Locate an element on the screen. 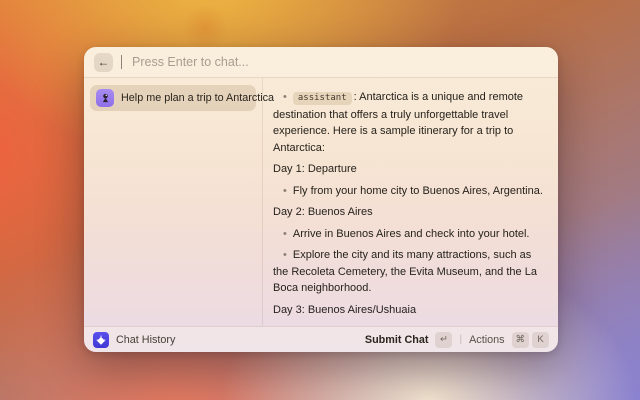  day-heading: Day 3: Buenos Aires/Ushuaia is located at coordinates (345, 309).